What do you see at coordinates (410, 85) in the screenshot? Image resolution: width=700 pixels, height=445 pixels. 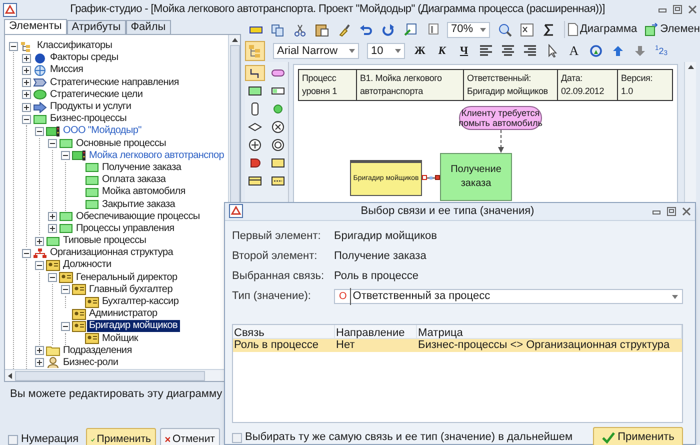 I see `header-cell: В1. Мойка легкового автотранспорта` at bounding box center [410, 85].